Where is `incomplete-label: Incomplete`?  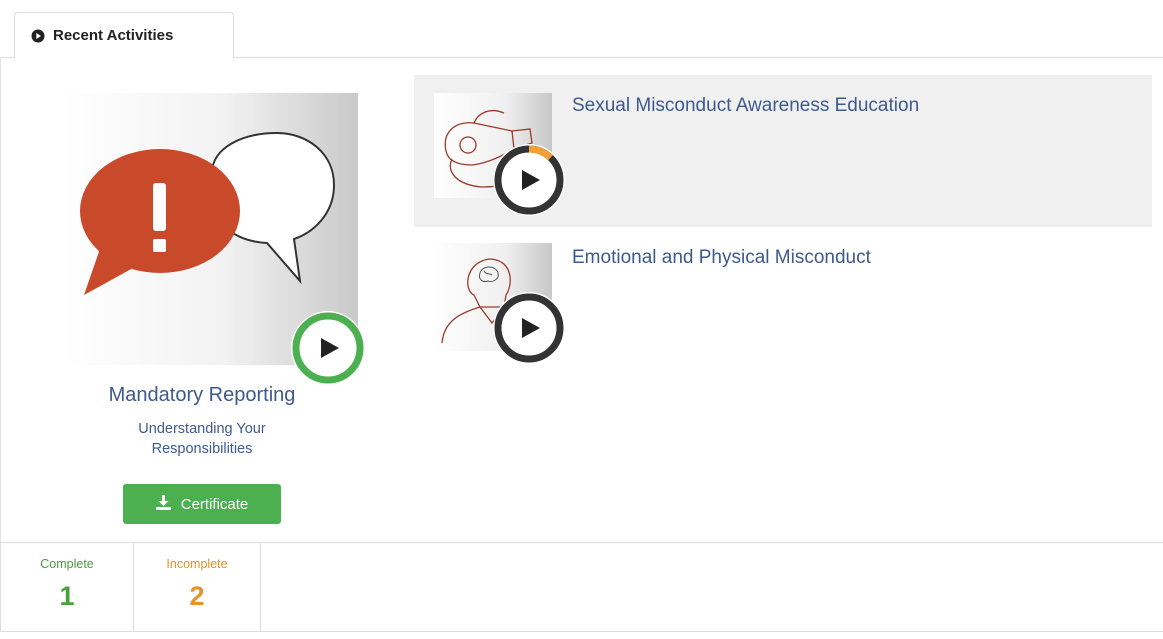 incomplete-label: Incomplete is located at coordinates (197, 564).